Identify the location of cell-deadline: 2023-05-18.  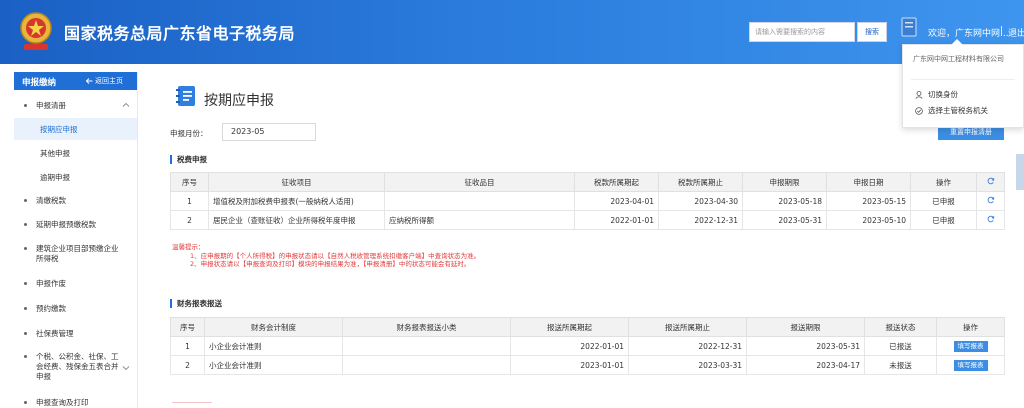
(784, 201).